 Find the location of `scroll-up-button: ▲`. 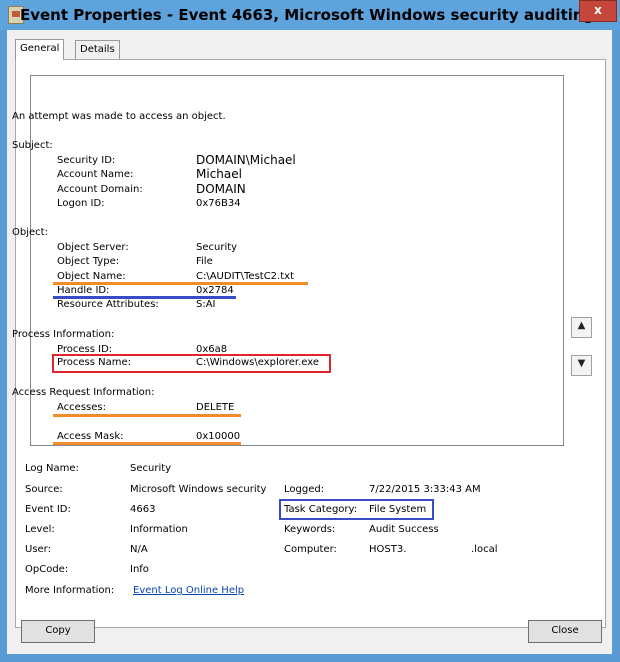

scroll-up-button: ▲ is located at coordinates (581, 327).